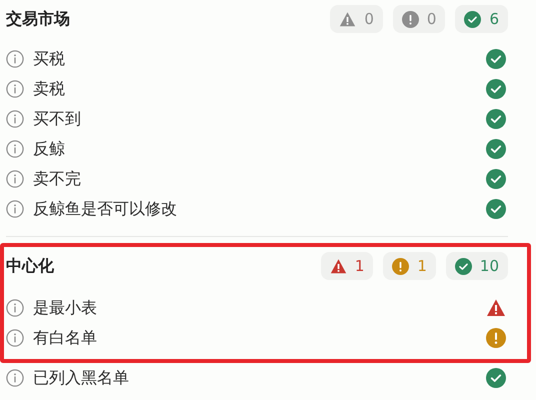 The image size is (536, 400). Describe the element at coordinates (65, 338) in the screenshot. I see `check-label: 有白名单` at that location.